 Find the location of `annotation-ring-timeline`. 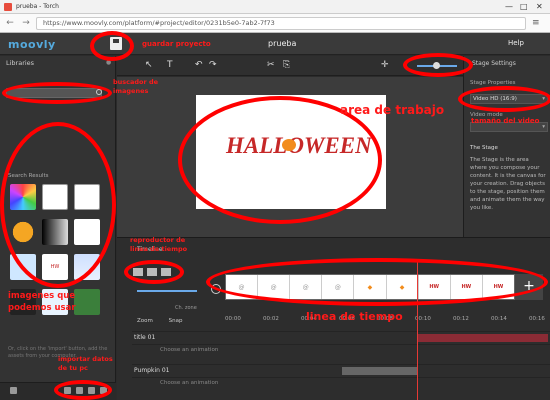

annotation-ring-timeline is located at coordinates (377, 282).